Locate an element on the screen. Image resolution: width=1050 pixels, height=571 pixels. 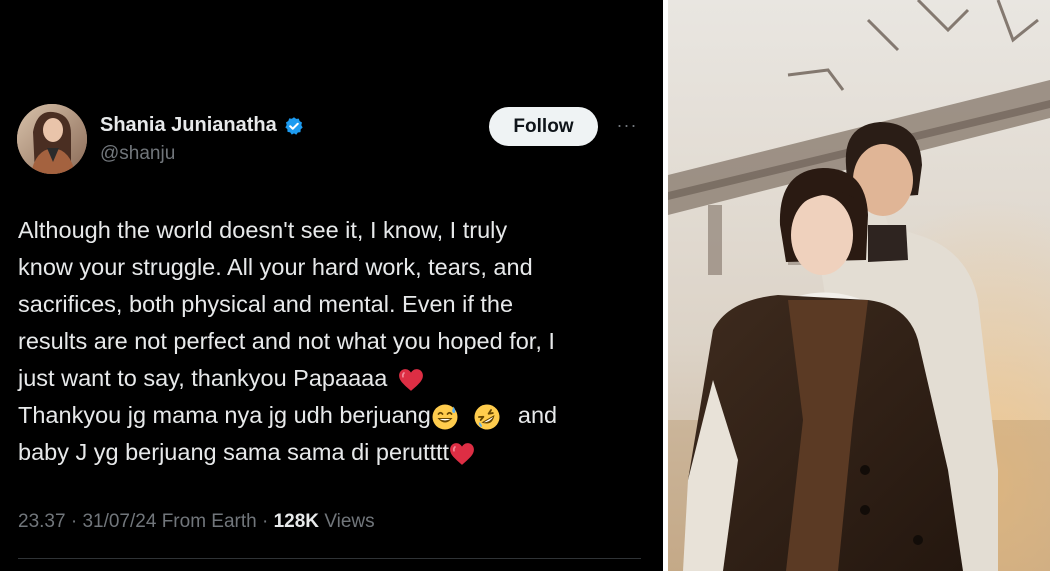
tweet-line: and is located at coordinates (537, 415).